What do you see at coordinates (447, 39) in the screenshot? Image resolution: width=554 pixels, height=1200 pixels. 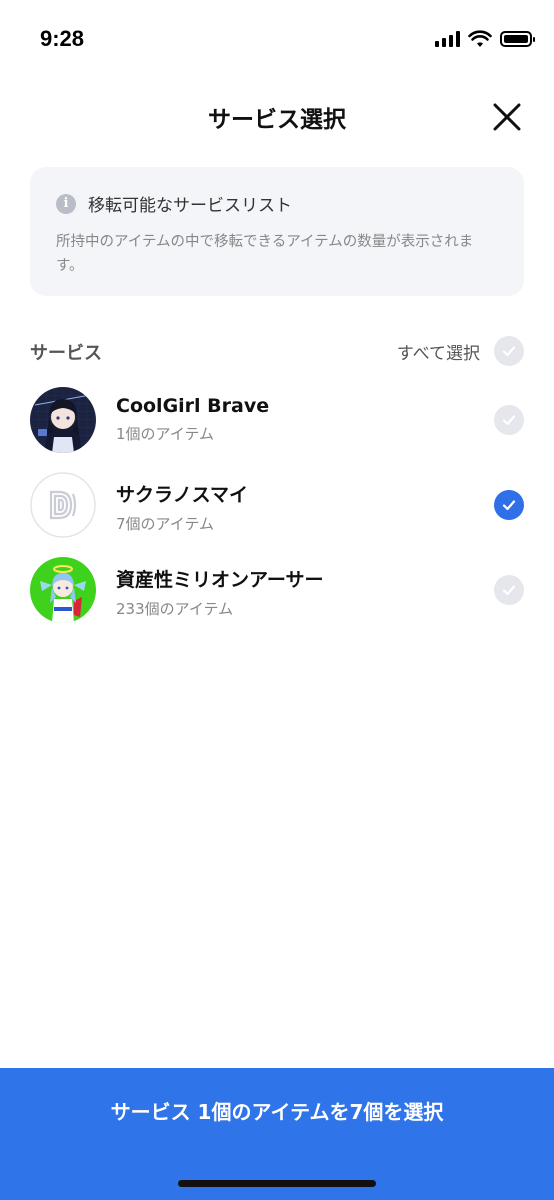 I see `cellular-signal-icon` at bounding box center [447, 39].